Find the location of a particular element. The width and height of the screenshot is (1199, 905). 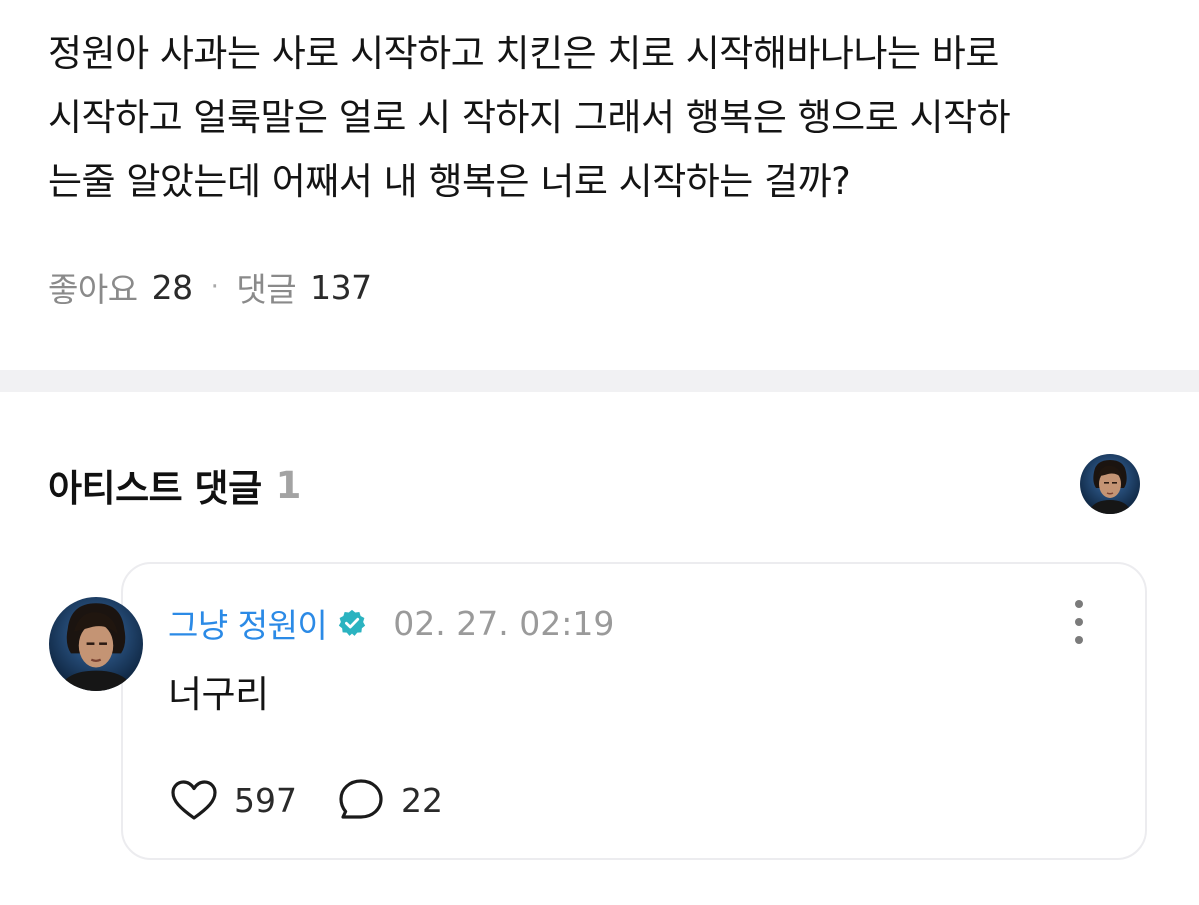

likes-label: 좋아요 is located at coordinates (93, 287).